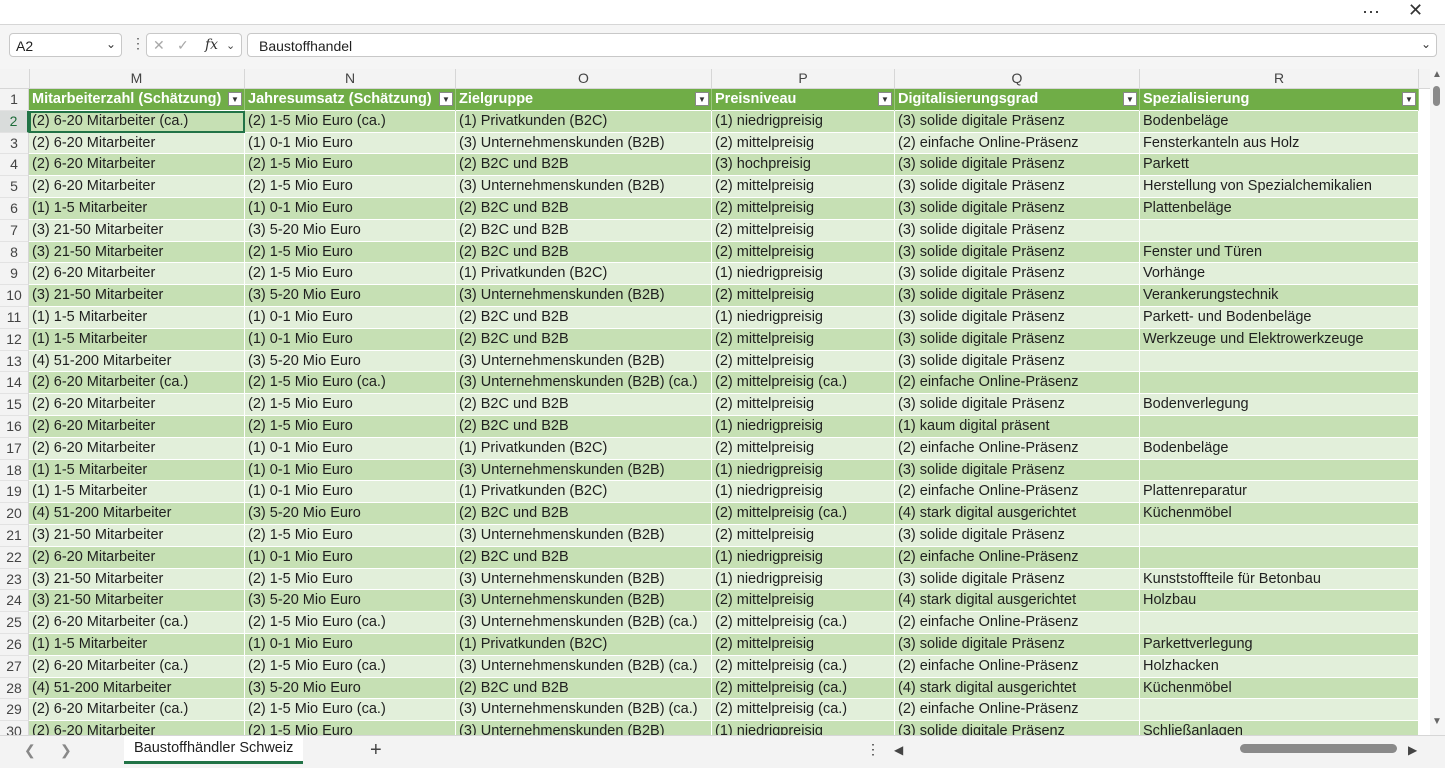 This screenshot has width=1445, height=768. I want to click on add-sheet-icon: +, so click(376, 750).